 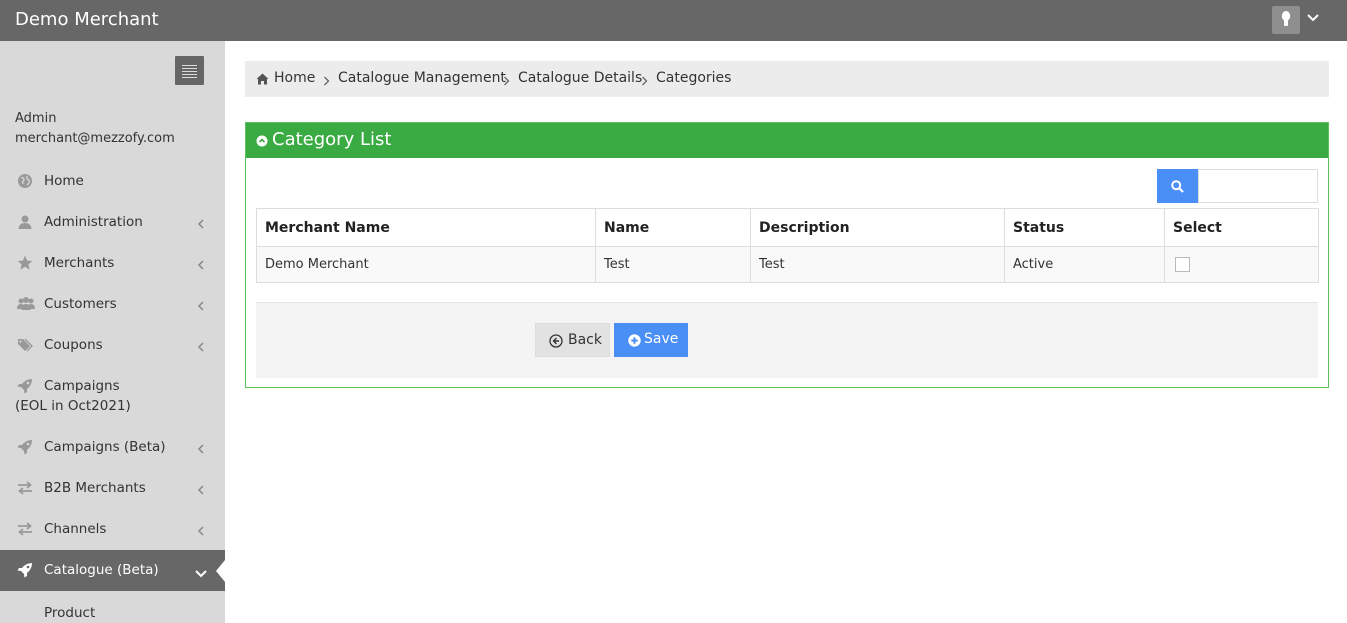 I want to click on star-icon, so click(x=25, y=263).